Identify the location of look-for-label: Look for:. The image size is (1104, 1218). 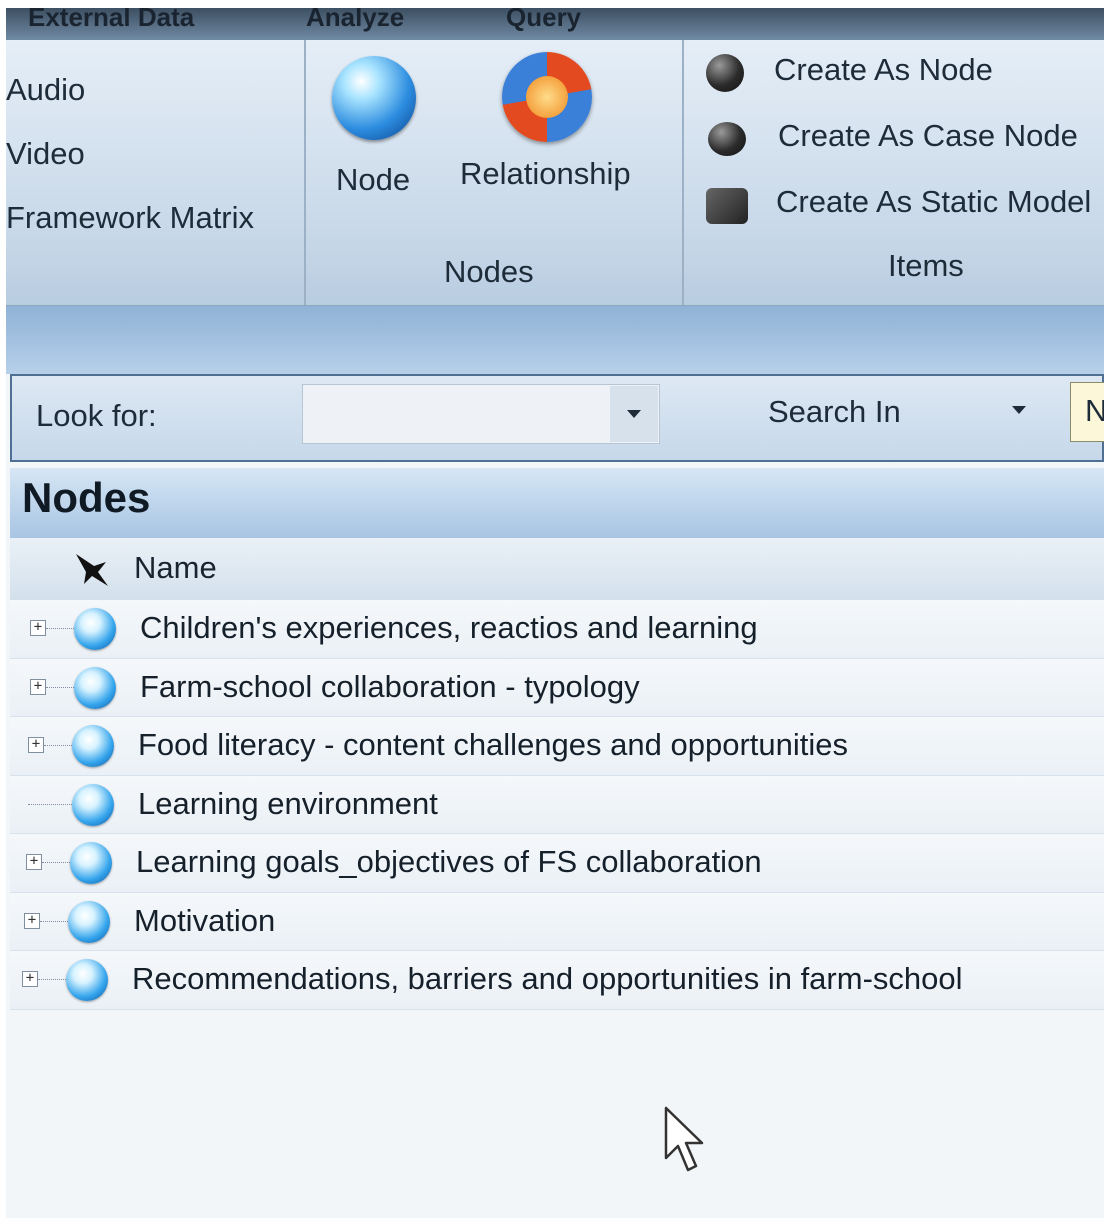
(96, 415).